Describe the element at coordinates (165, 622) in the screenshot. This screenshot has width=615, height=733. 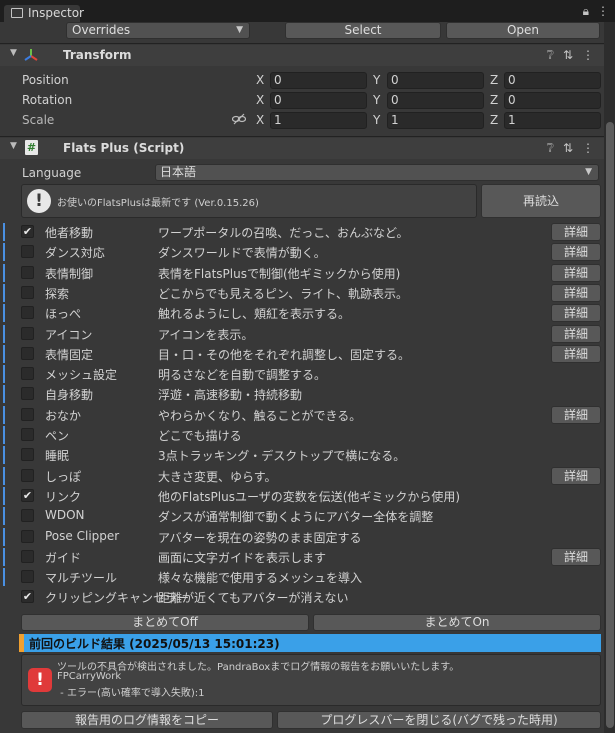
I see `all-off-button: まとめてOff` at that location.